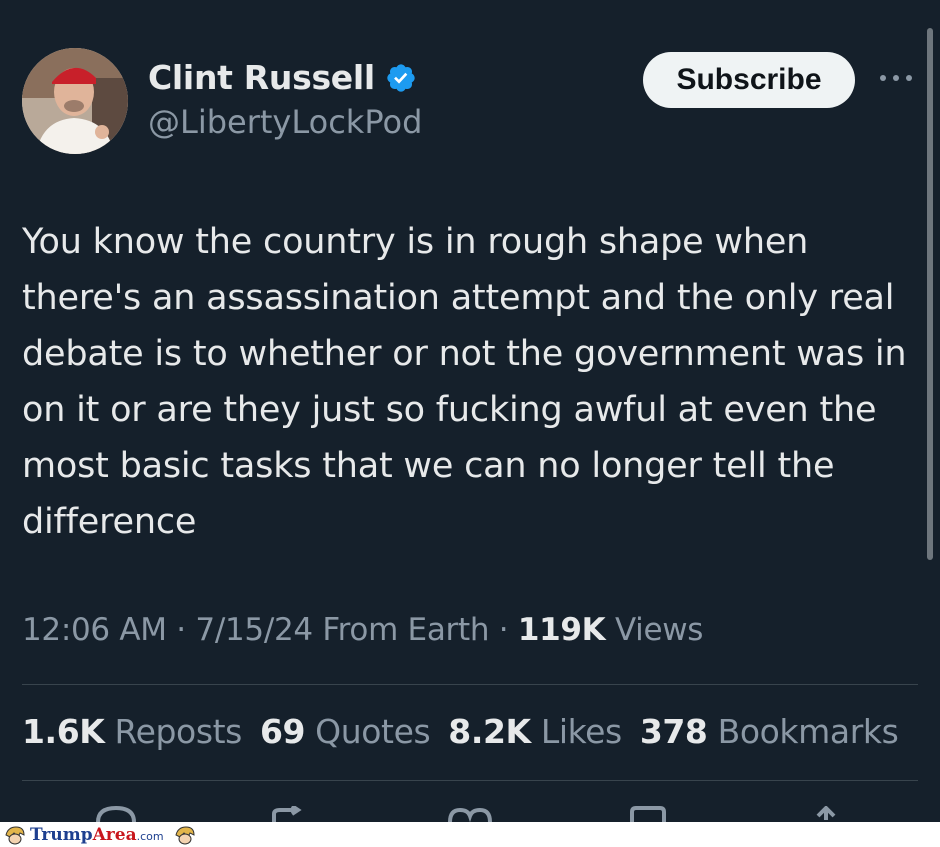  What do you see at coordinates (896, 78) in the screenshot?
I see `more-horizontal-icon` at bounding box center [896, 78].